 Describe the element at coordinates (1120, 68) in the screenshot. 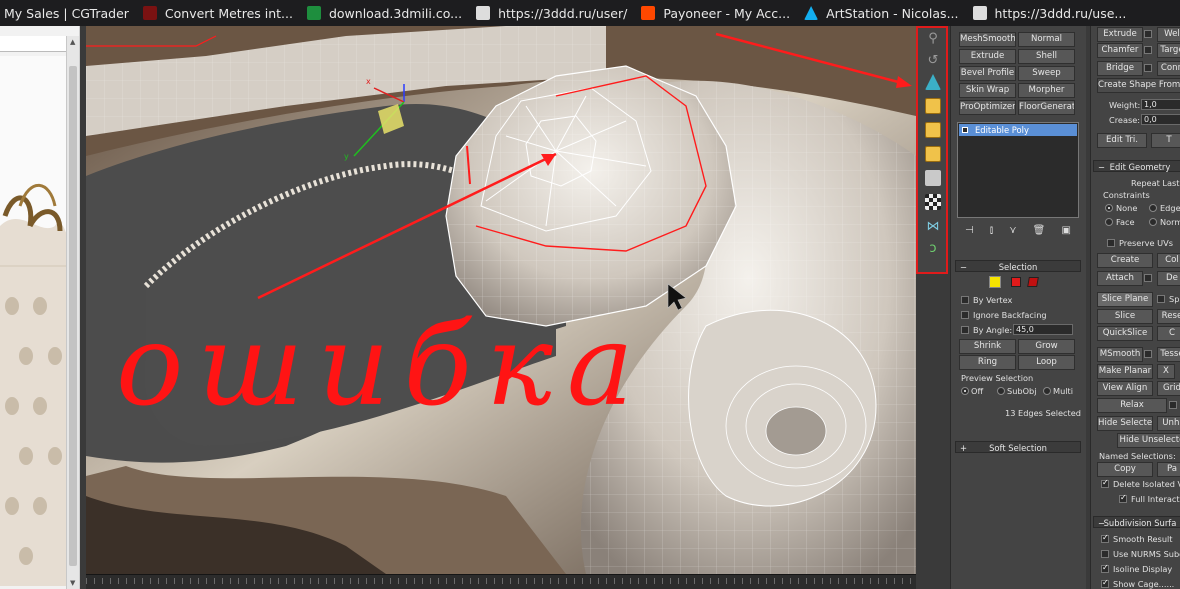

I see `bridge-button: Bridge` at that location.